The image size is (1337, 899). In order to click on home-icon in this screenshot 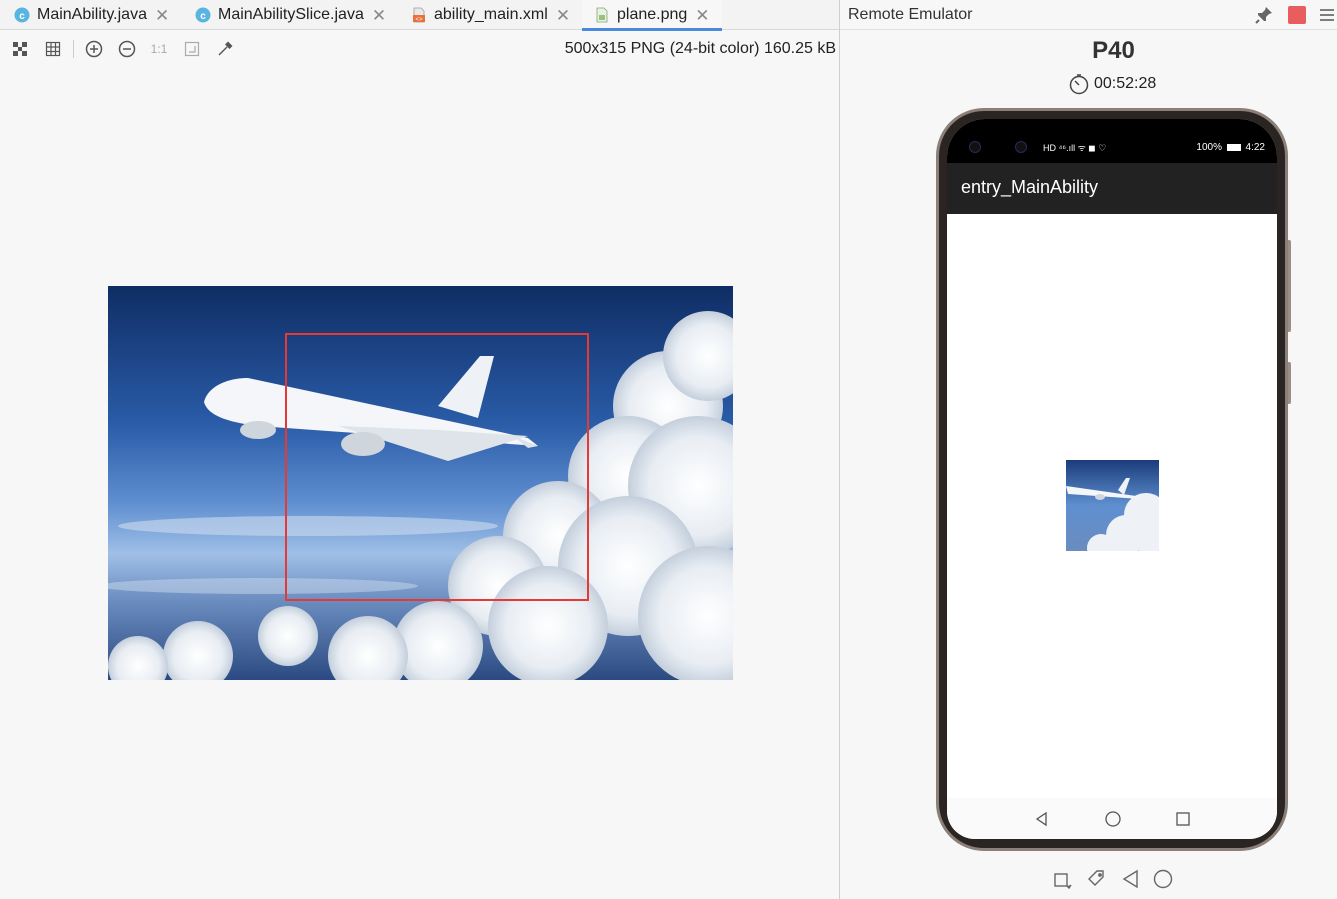, I will do `click(1113, 819)`.